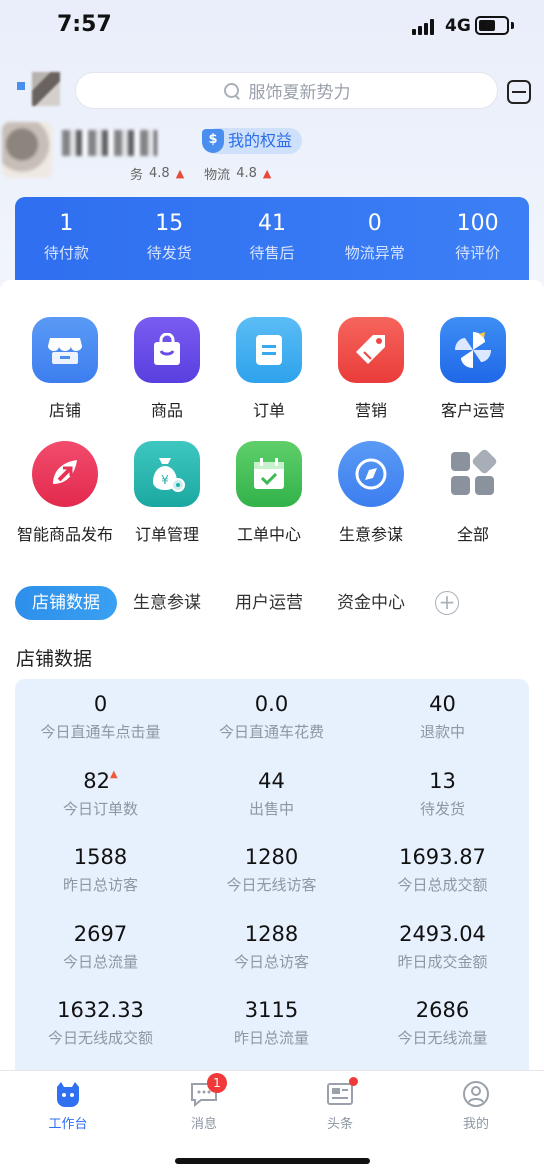 Image resolution: width=544 pixels, height=1171 pixels. I want to click on app-product: 商品, so click(167, 369).